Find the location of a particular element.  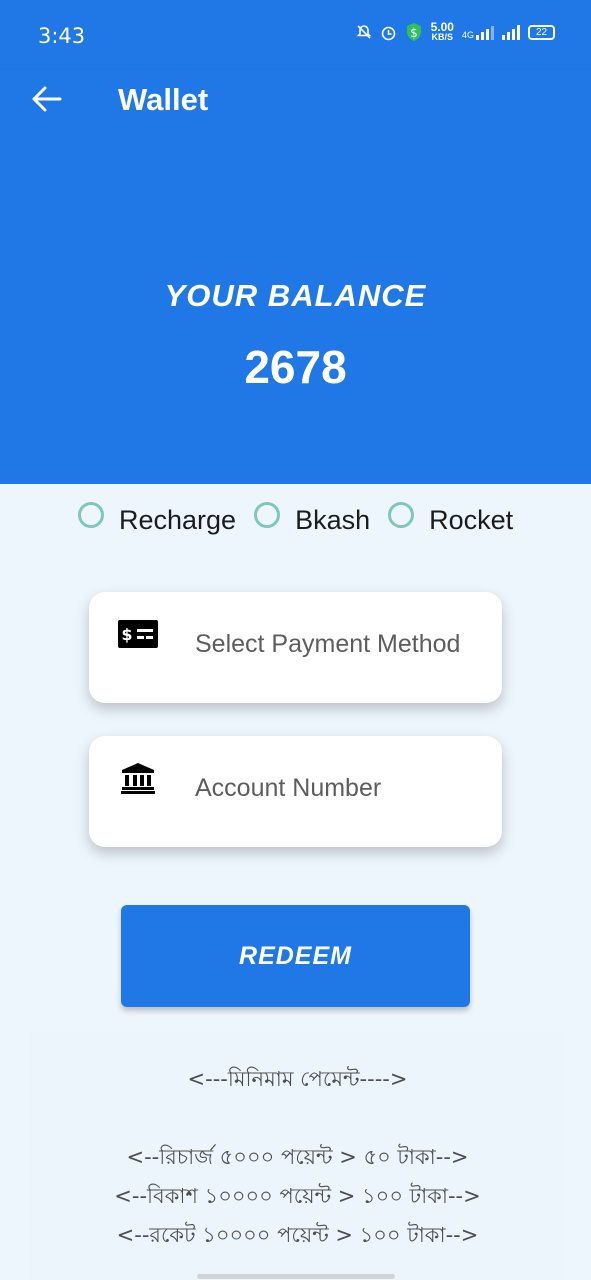

radio-label: Rocket is located at coordinates (471, 520).